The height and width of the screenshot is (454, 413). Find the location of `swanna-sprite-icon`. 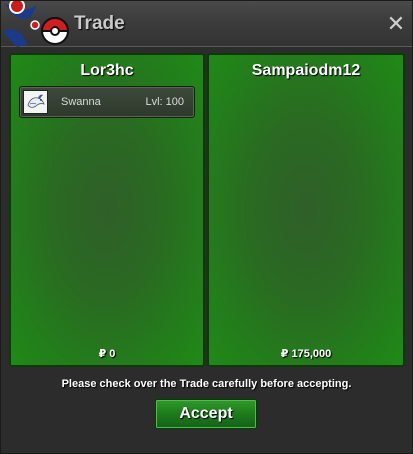

swanna-sprite-icon is located at coordinates (35, 102).